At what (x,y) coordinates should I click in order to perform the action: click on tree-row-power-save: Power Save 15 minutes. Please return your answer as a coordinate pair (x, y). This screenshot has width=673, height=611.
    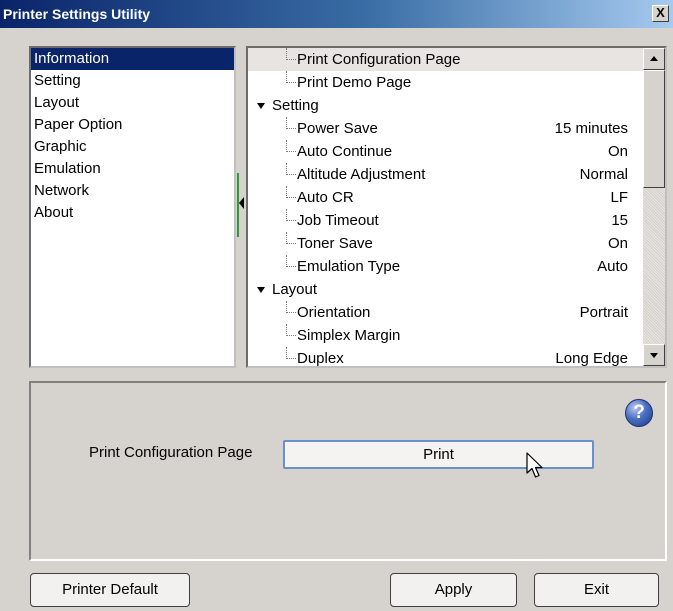
    Looking at the image, I should click on (446, 128).